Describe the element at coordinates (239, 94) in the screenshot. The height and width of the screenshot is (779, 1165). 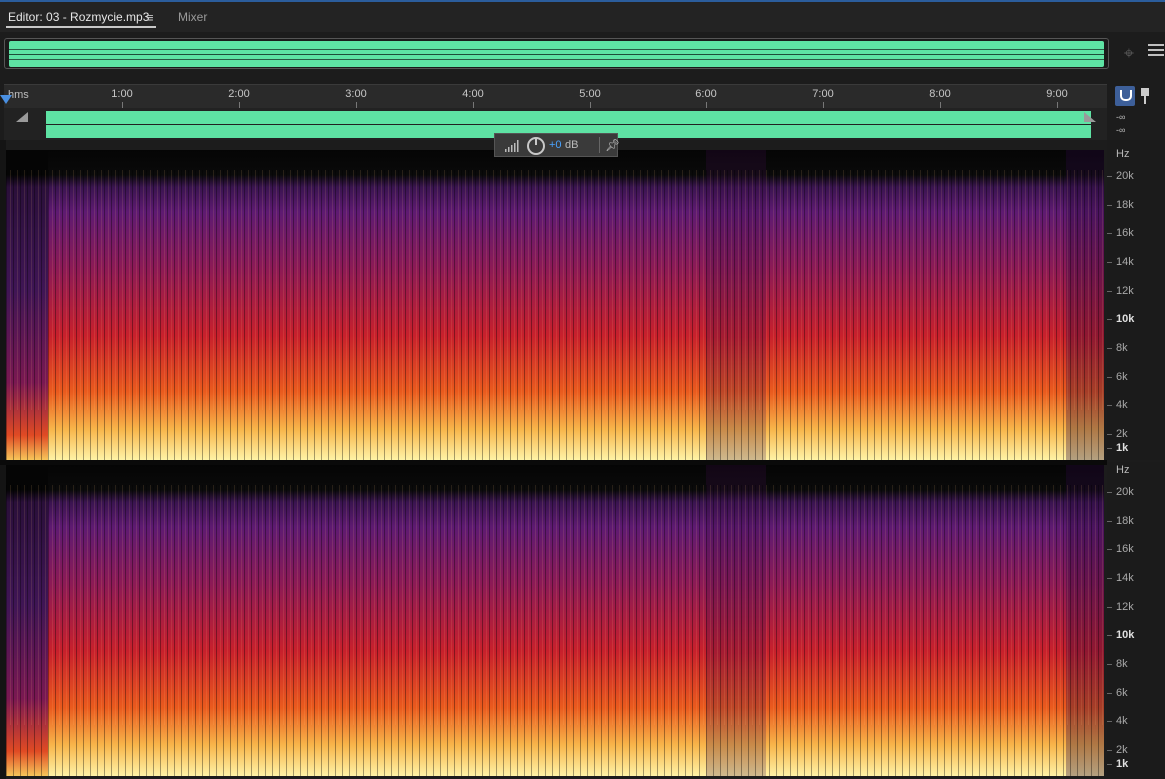
I see `ruler-tick-label: 2:00` at that location.